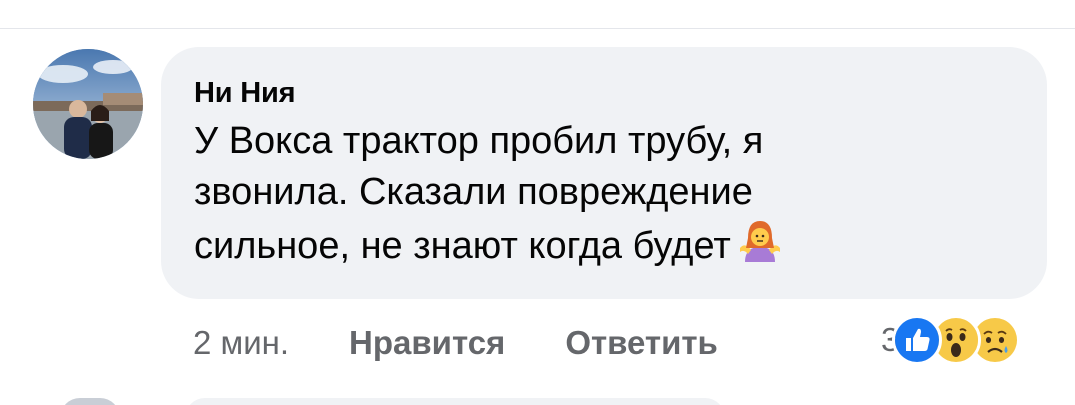 This screenshot has height=405, width=1075. I want to click on like-button: Нравится, so click(427, 343).